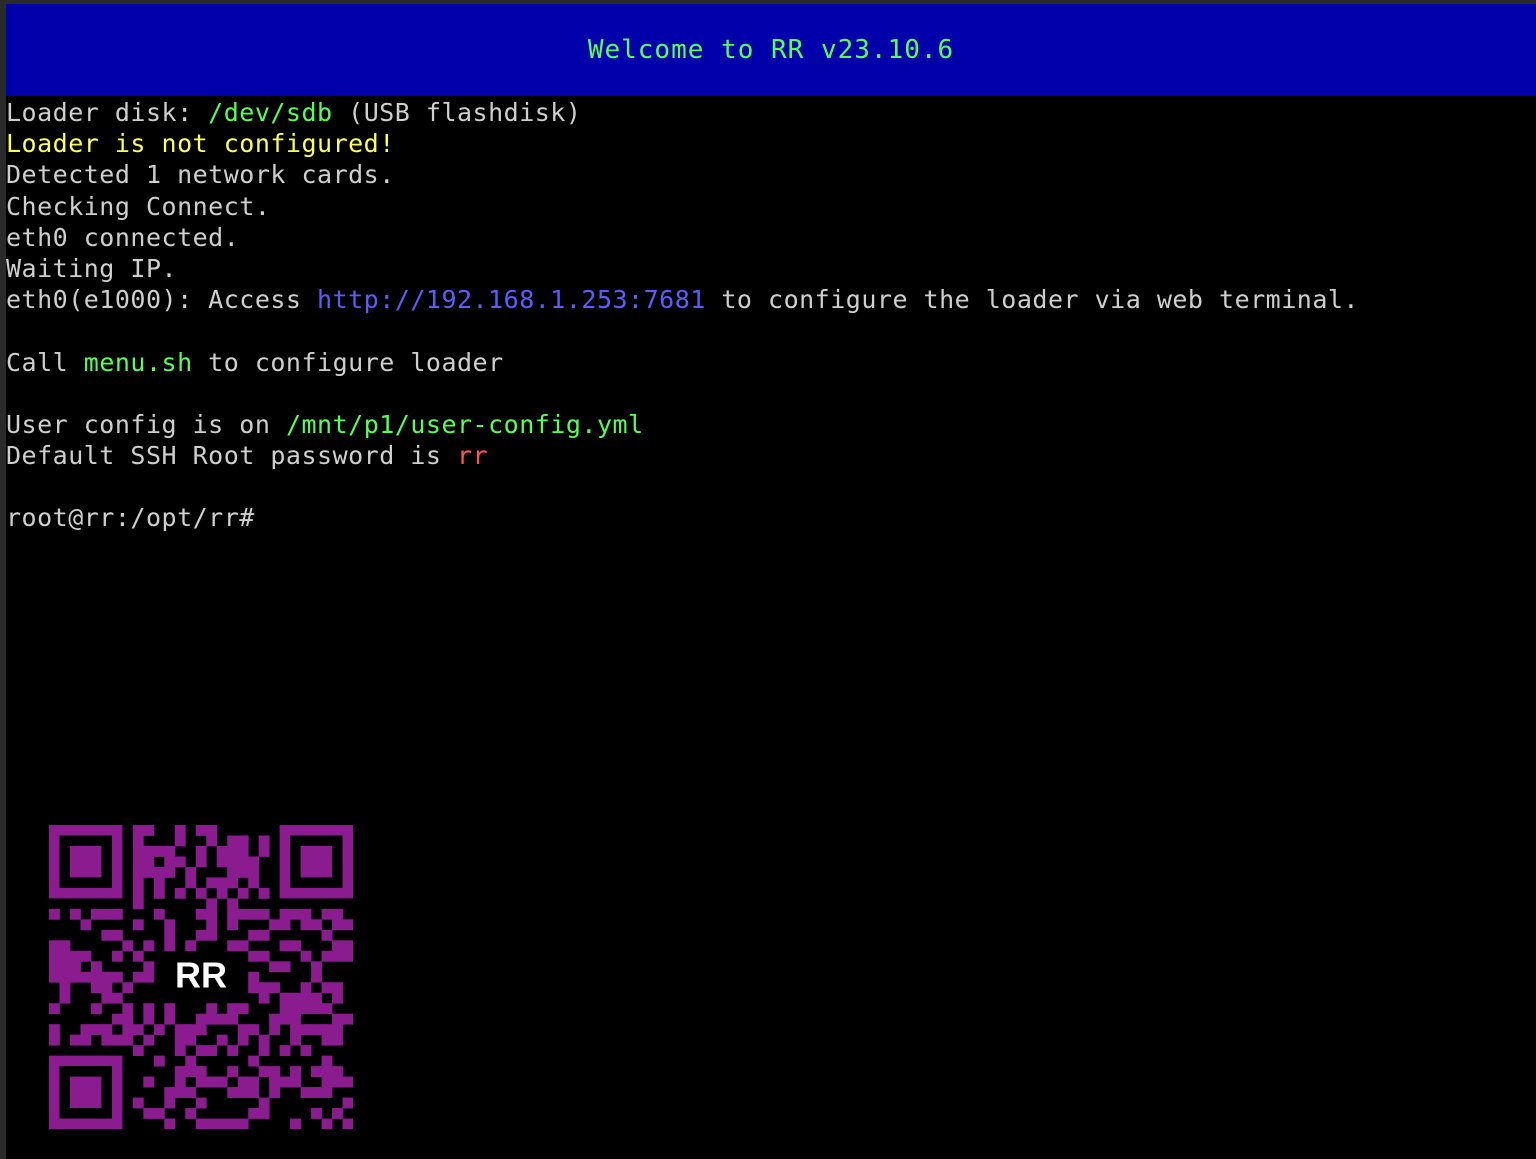 This screenshot has width=1536, height=1159. What do you see at coordinates (138, 362) in the screenshot?
I see `terminal-text: menu.sh` at bounding box center [138, 362].